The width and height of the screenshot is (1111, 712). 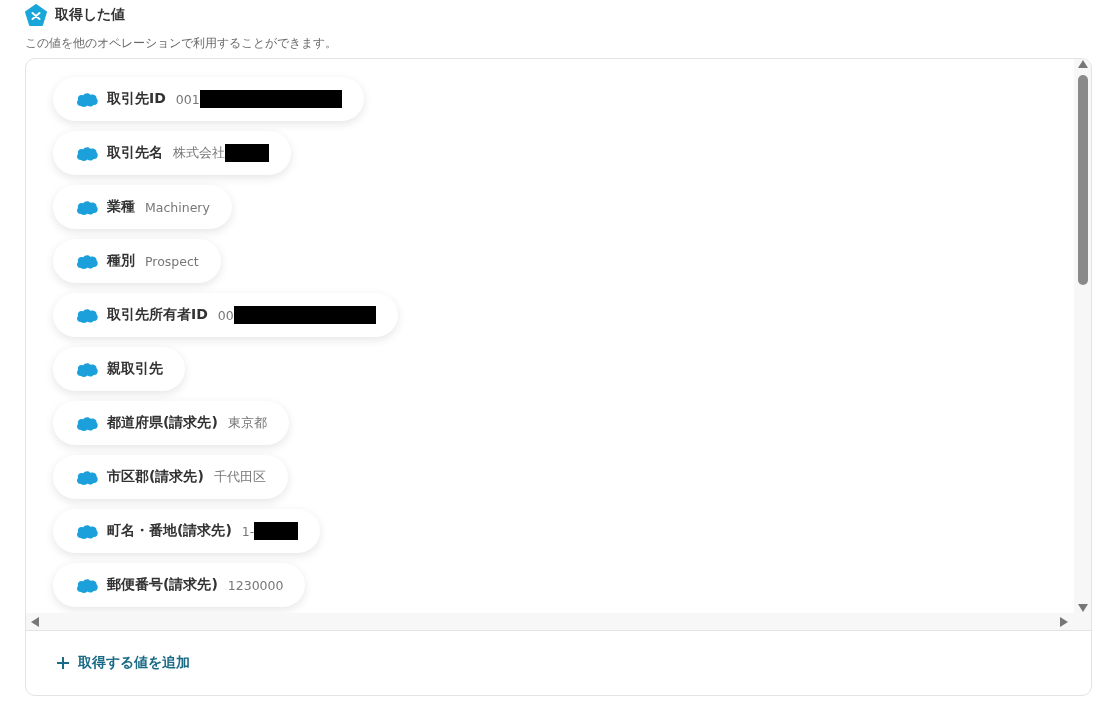 I want to click on field-label: 種別, so click(x=121, y=261).